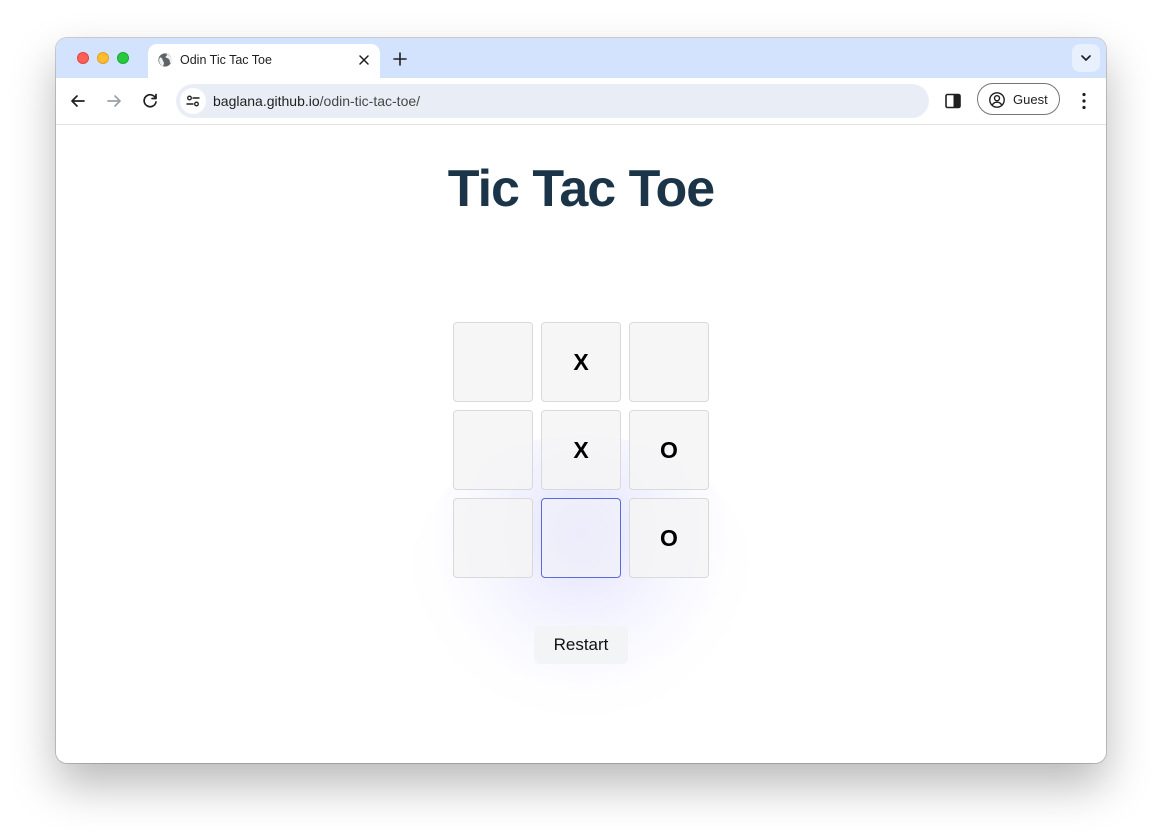  What do you see at coordinates (103, 58) in the screenshot?
I see `minimize-window-button` at bounding box center [103, 58].